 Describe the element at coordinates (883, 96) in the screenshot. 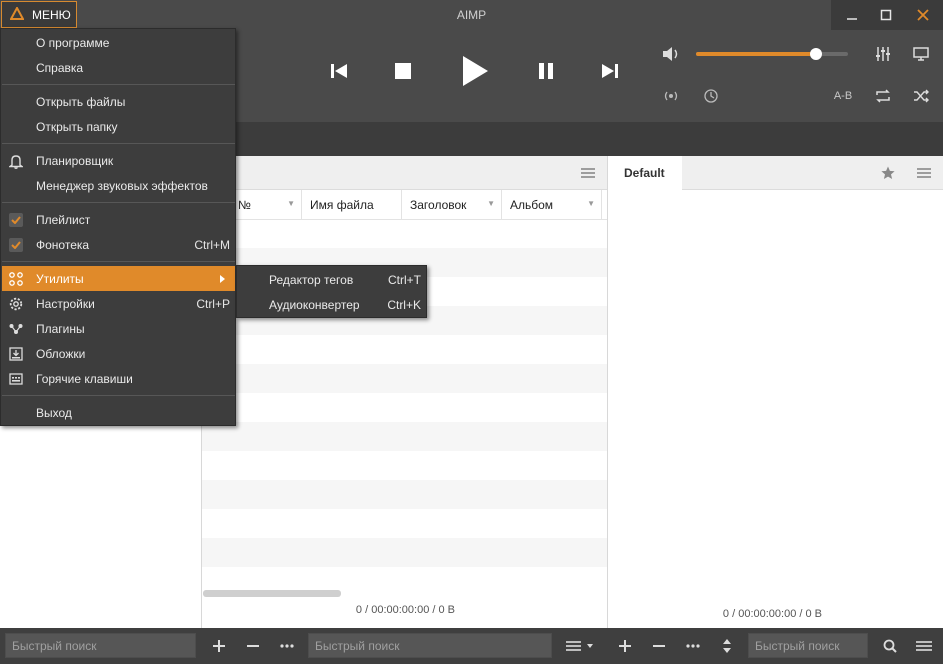

I see `repeat-icon` at that location.